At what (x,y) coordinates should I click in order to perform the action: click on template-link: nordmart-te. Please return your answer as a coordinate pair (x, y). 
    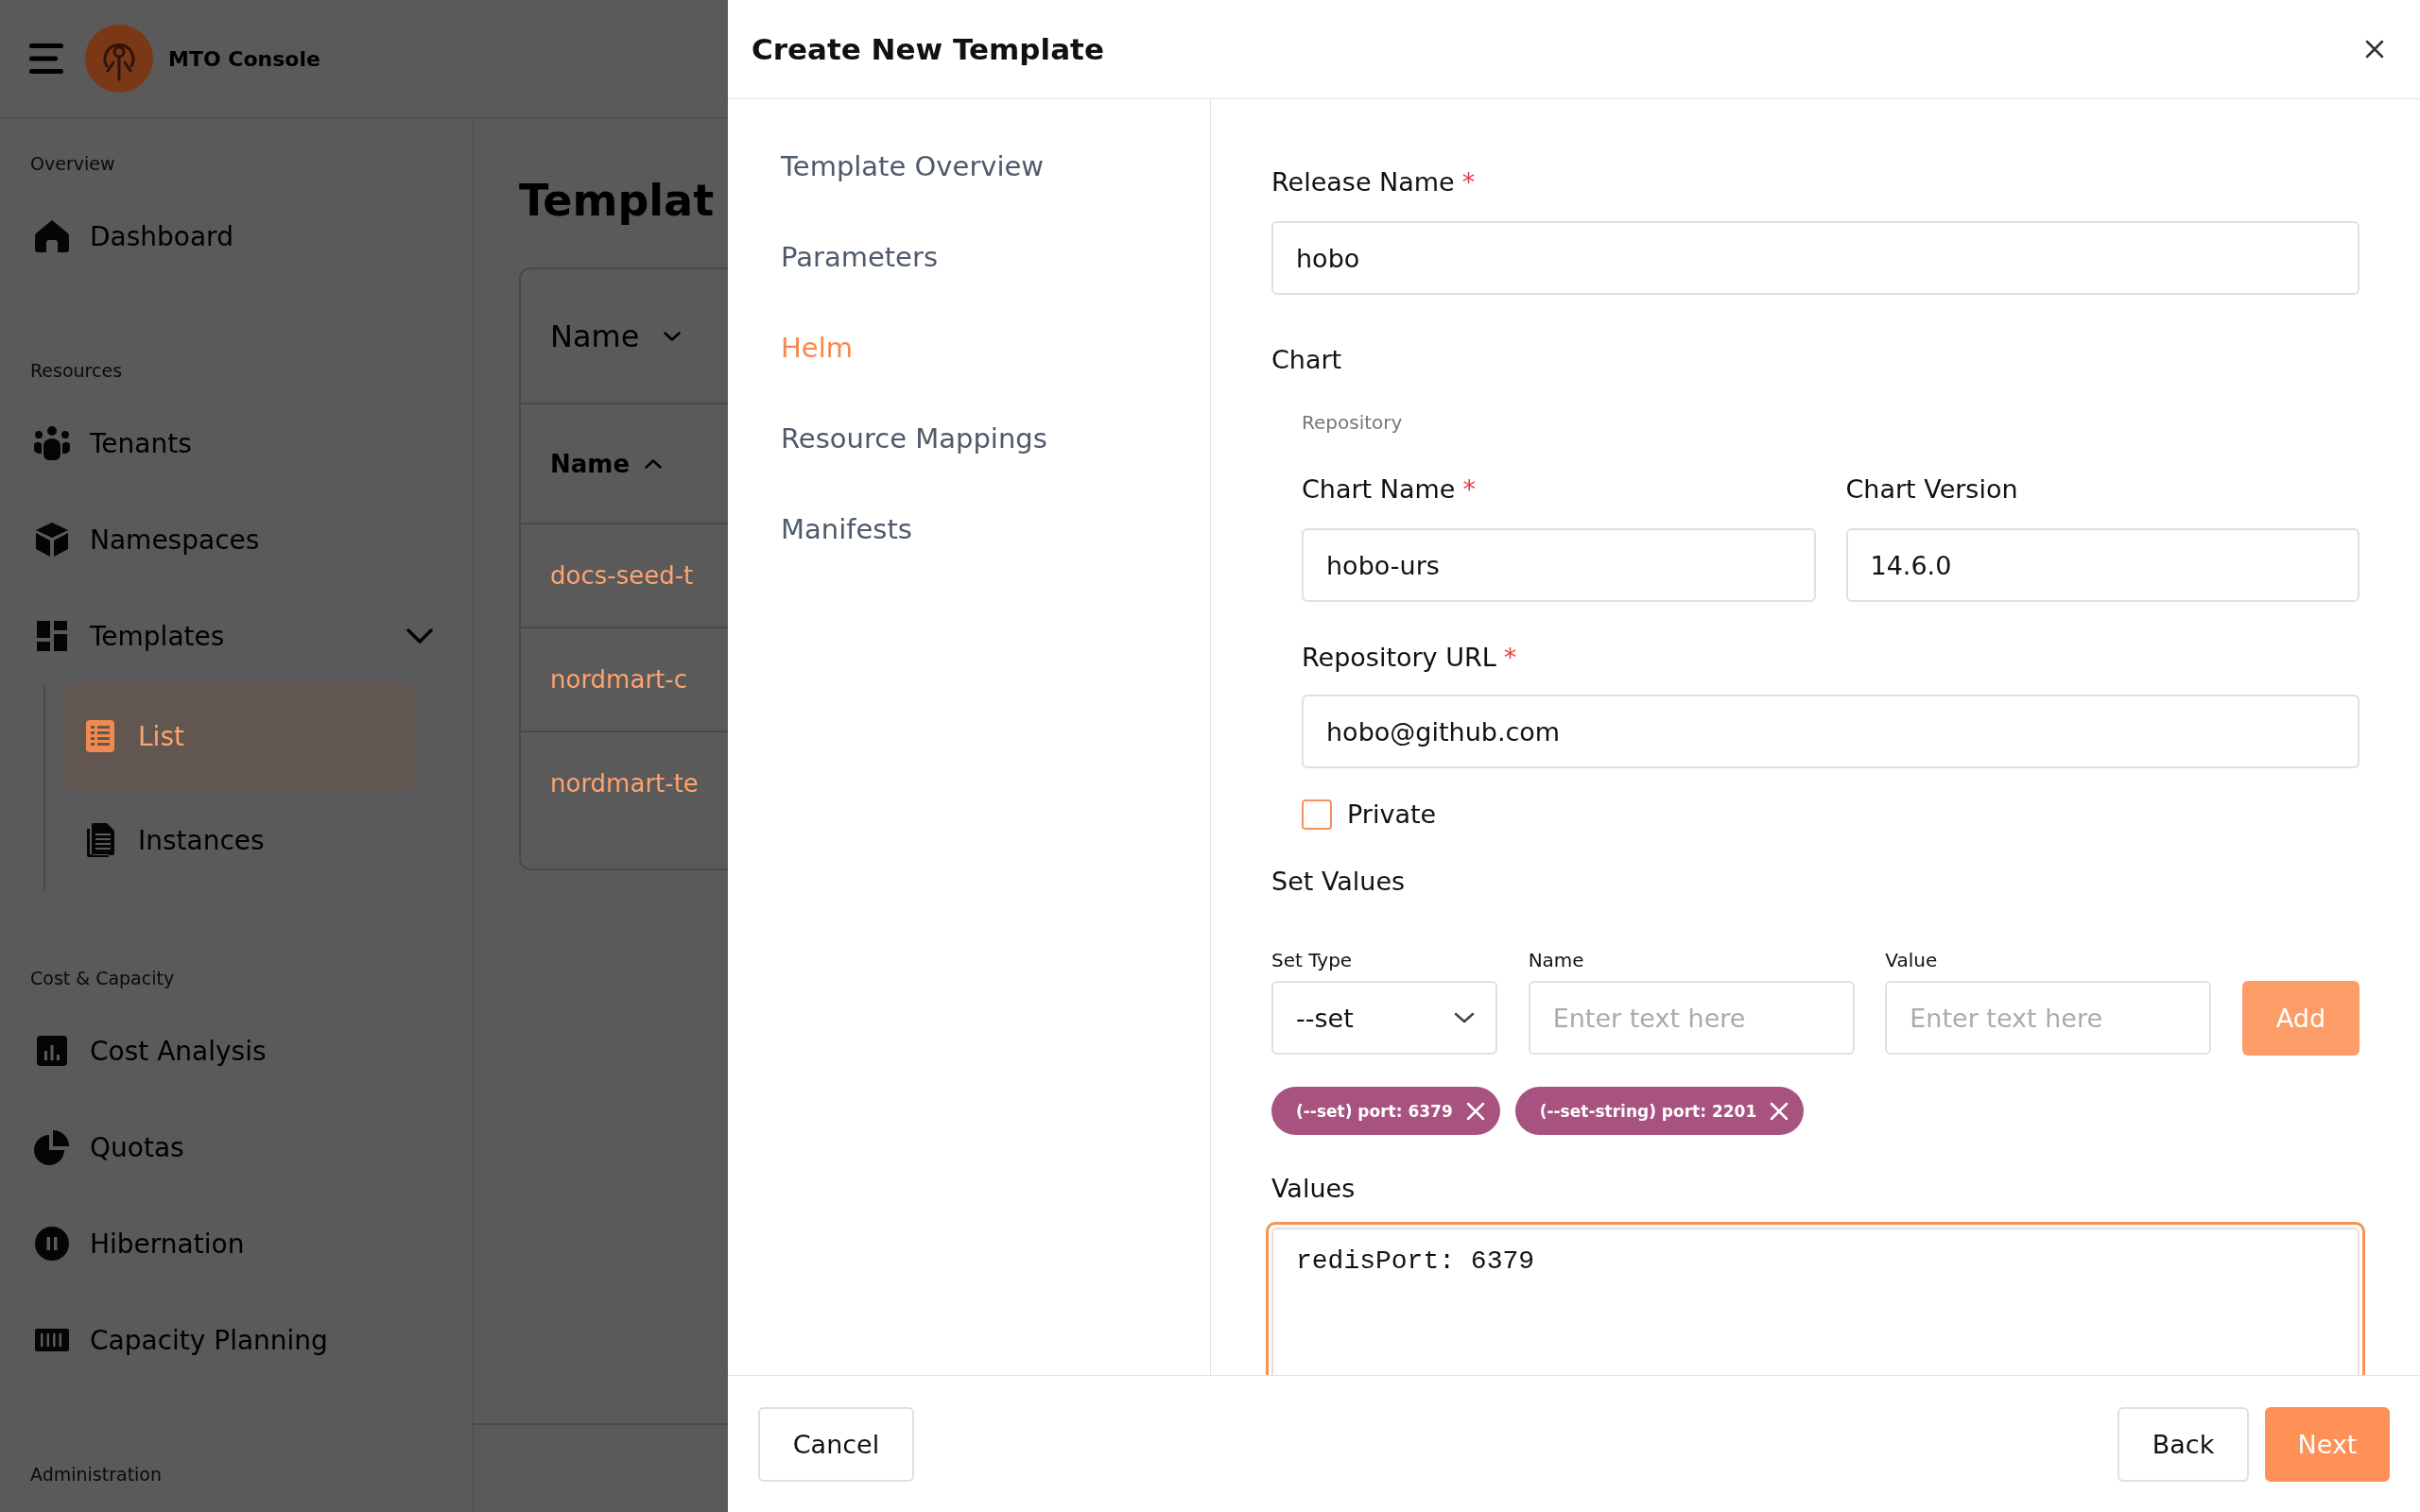
    Looking at the image, I should click on (624, 783).